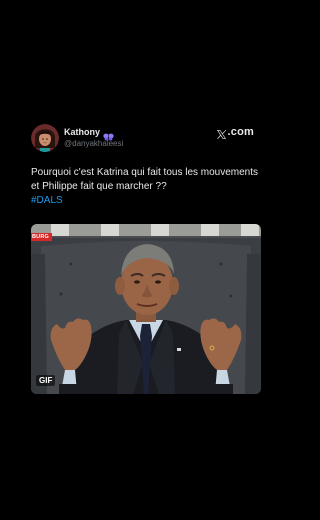 This screenshot has height=520, width=320. Describe the element at coordinates (108, 134) in the screenshot. I see `butterfly-icon` at that location.